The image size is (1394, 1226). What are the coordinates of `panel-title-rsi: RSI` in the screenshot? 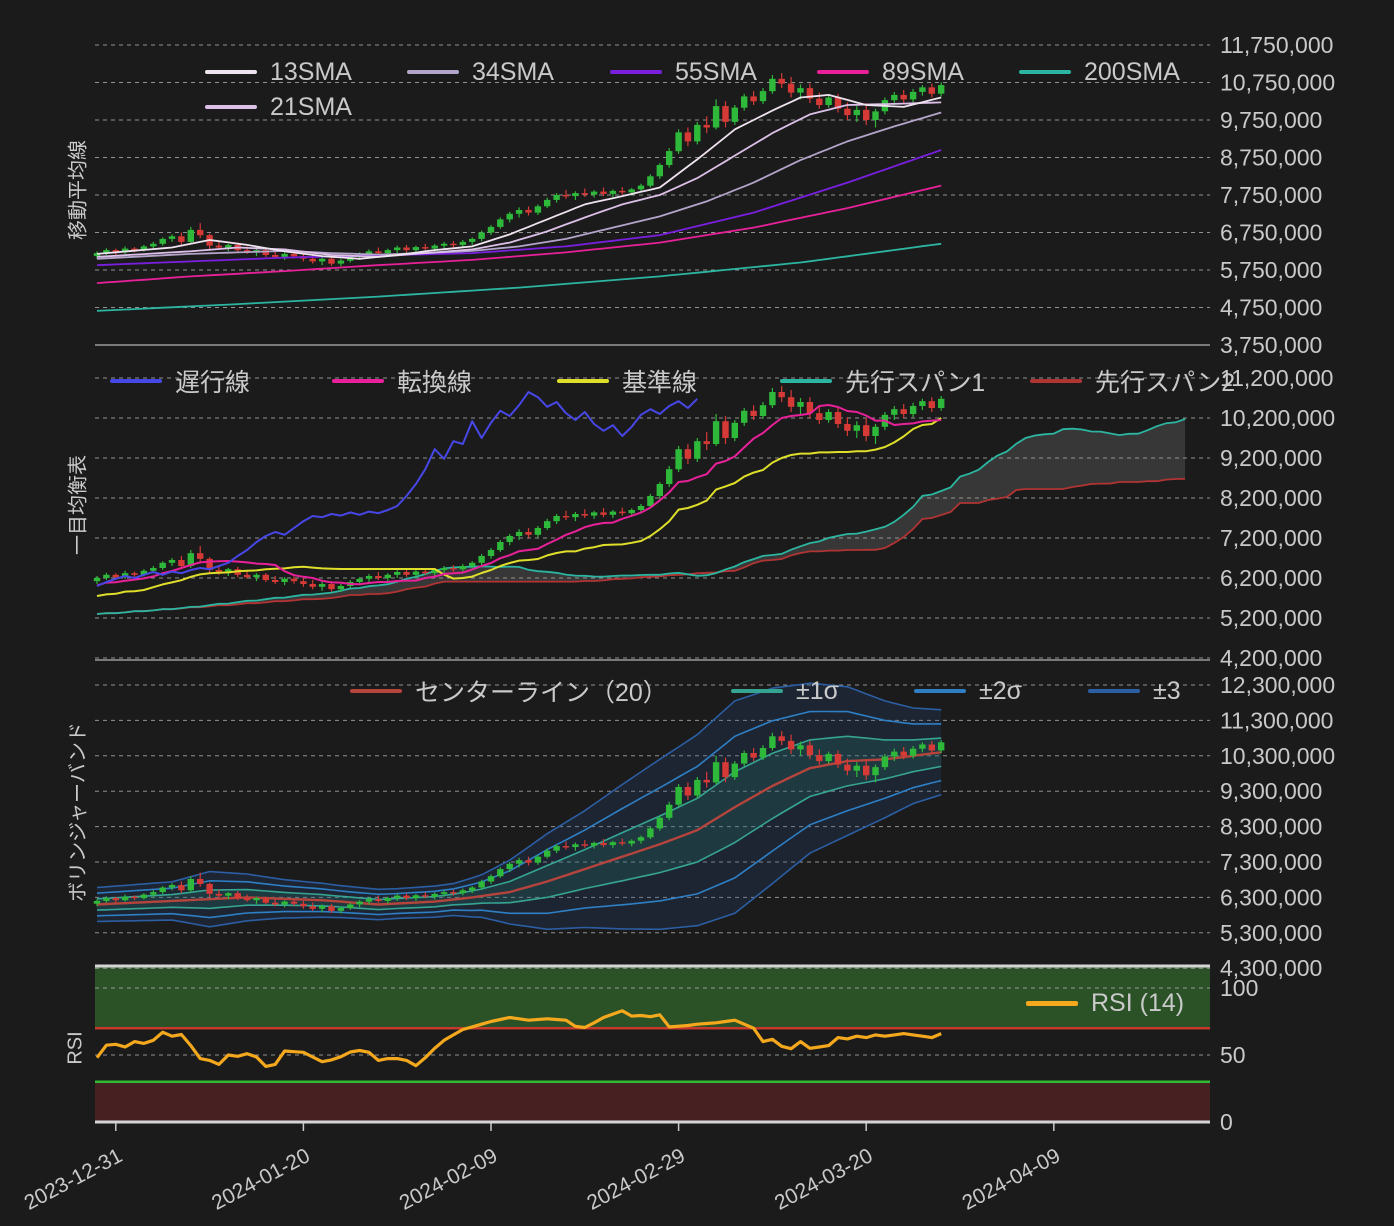 It's located at (75, 1048).